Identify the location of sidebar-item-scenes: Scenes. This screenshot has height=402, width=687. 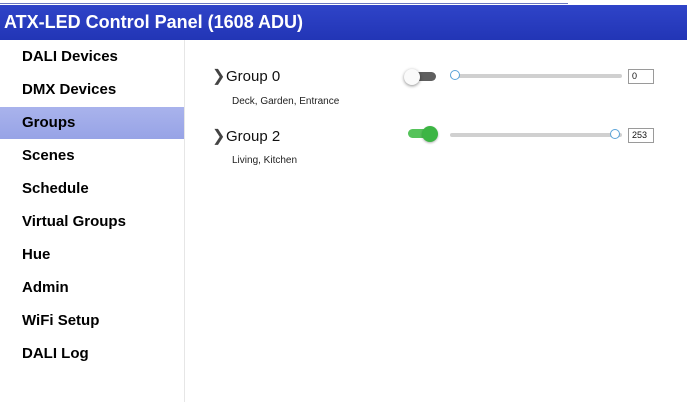
(92, 156).